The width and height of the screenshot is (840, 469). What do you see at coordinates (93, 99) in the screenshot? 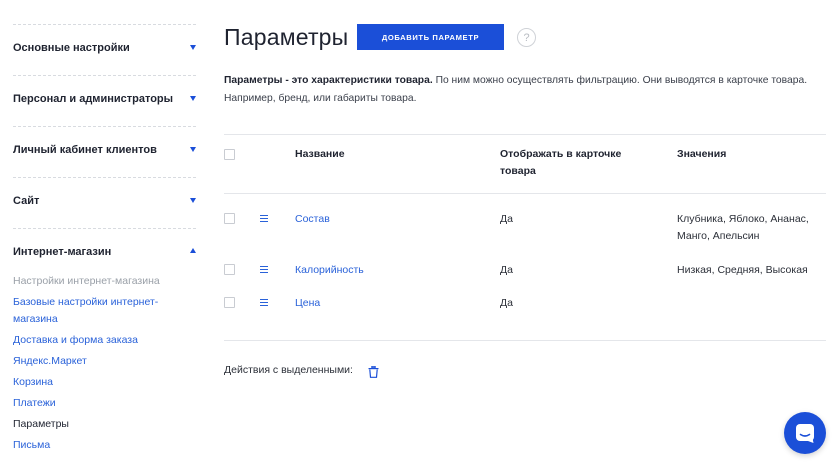
I see `sidebar-section-title: Персонал и администраторы` at bounding box center [93, 99].